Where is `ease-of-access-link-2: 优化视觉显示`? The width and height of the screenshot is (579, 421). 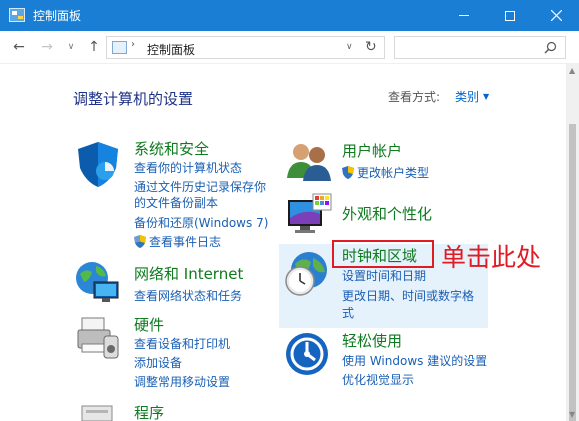
ease-of-access-link-2: 优化视觉显示 is located at coordinates (378, 379).